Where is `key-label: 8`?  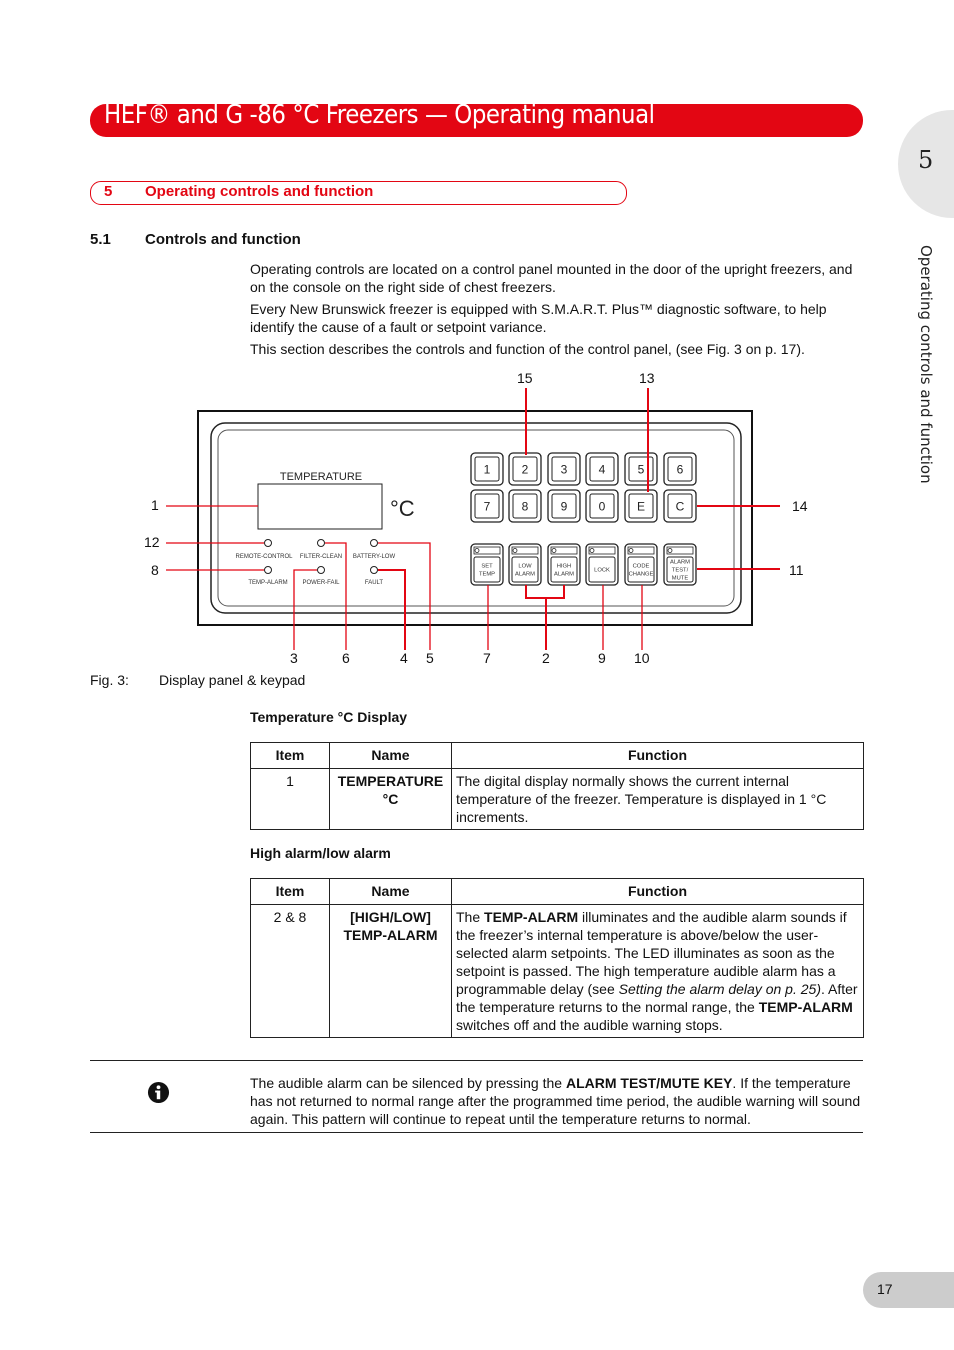 key-label: 8 is located at coordinates (525, 507).